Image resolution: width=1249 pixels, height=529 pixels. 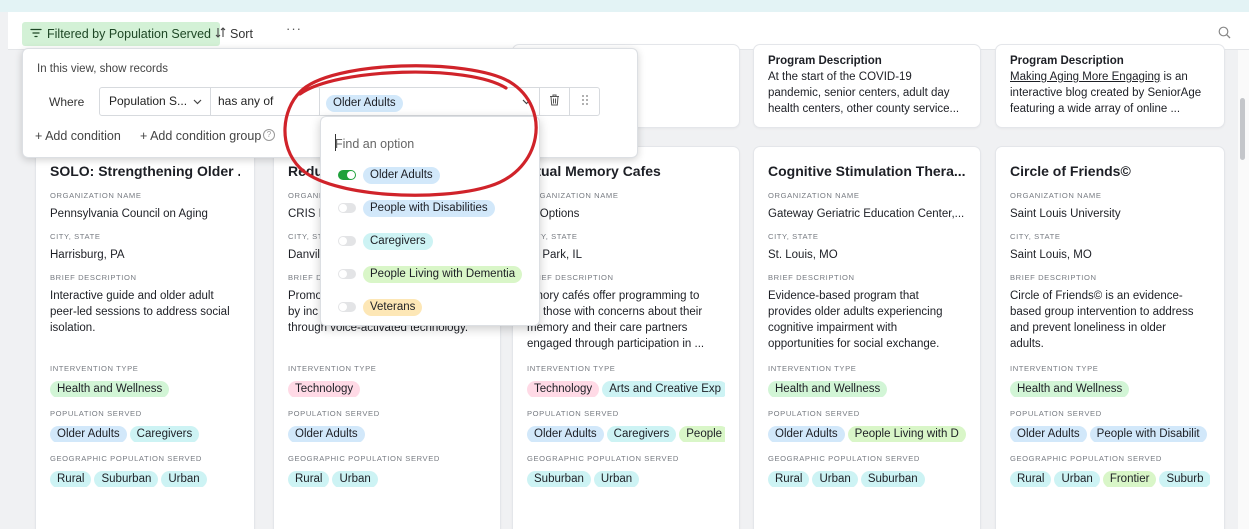 I want to click on card-title: irtual Memory Cafes, so click(x=594, y=171).